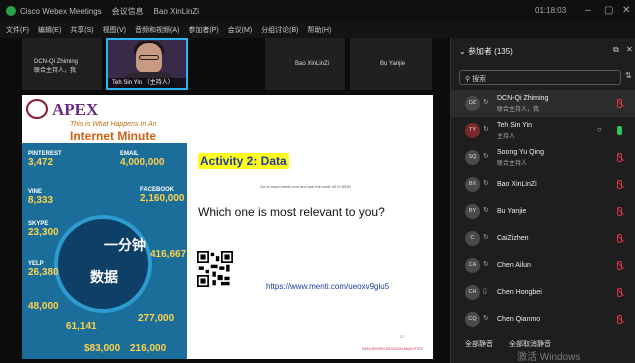 Image resolution: width=635 pixels, height=363 pixels. Describe the element at coordinates (55, 71) in the screenshot. I see `tile-role: 联合主持人，我` at that location.